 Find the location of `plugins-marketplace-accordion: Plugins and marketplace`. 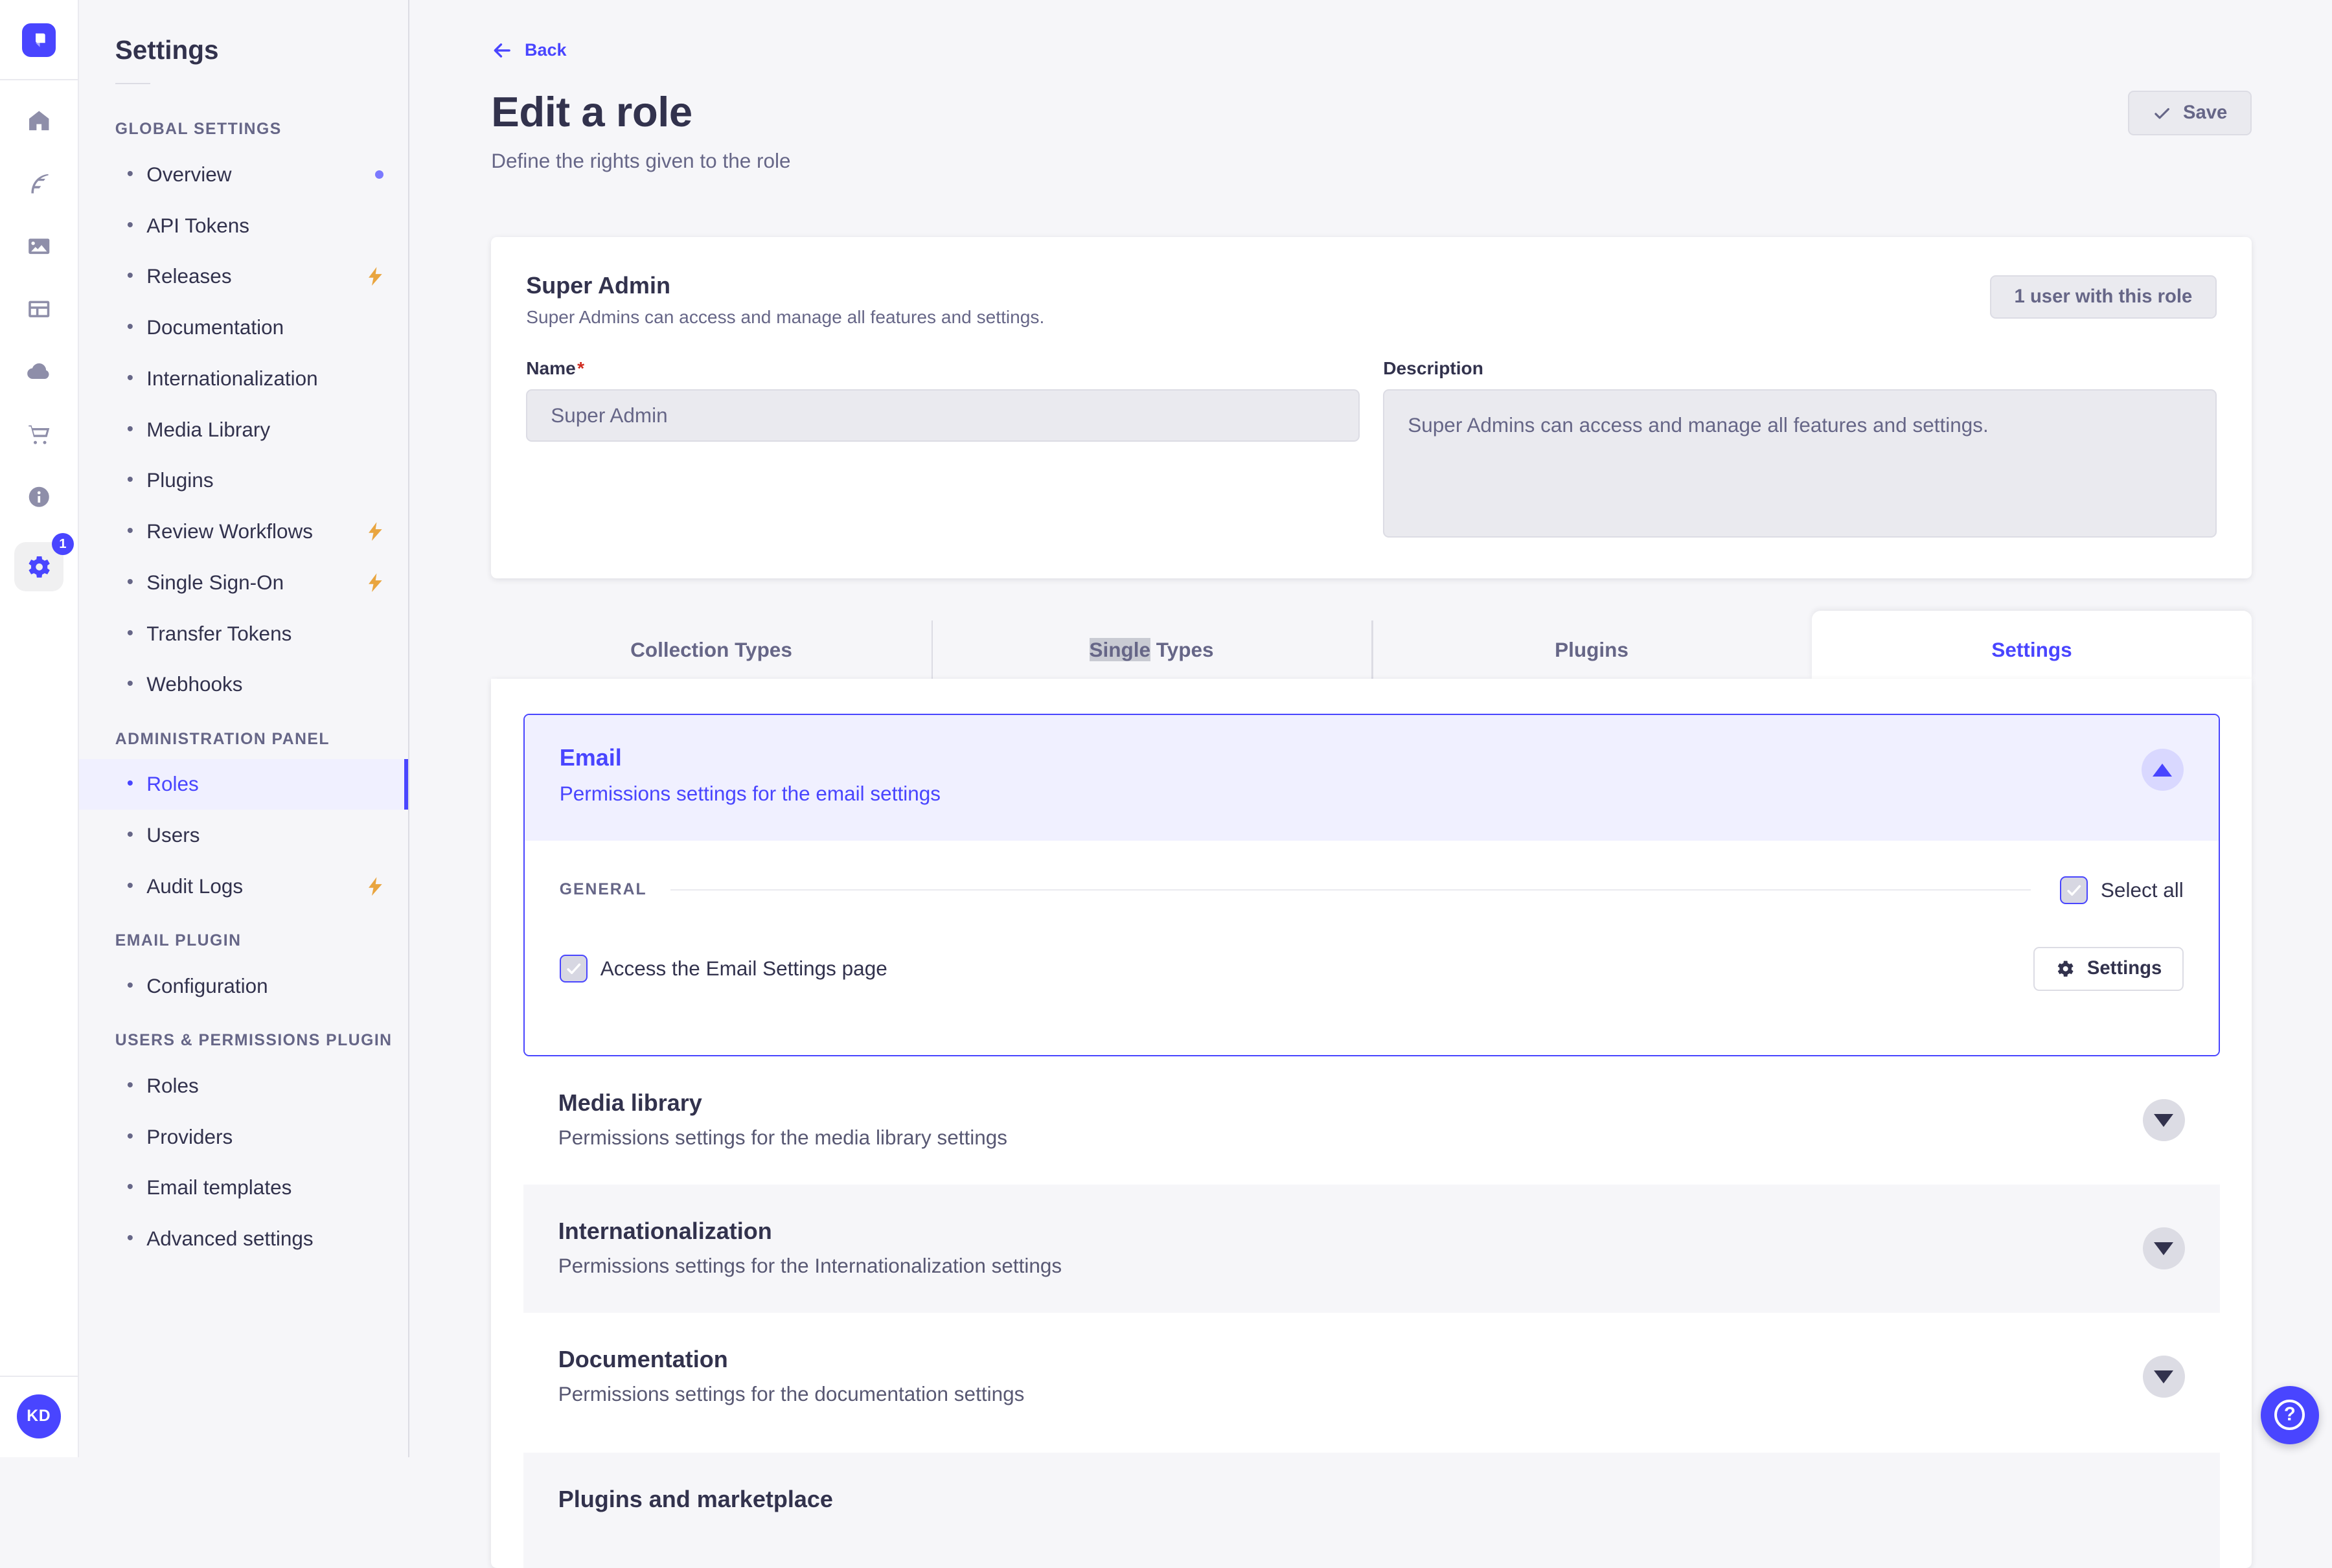

plugins-marketplace-accordion: Plugins and marketplace is located at coordinates (1372, 1510).